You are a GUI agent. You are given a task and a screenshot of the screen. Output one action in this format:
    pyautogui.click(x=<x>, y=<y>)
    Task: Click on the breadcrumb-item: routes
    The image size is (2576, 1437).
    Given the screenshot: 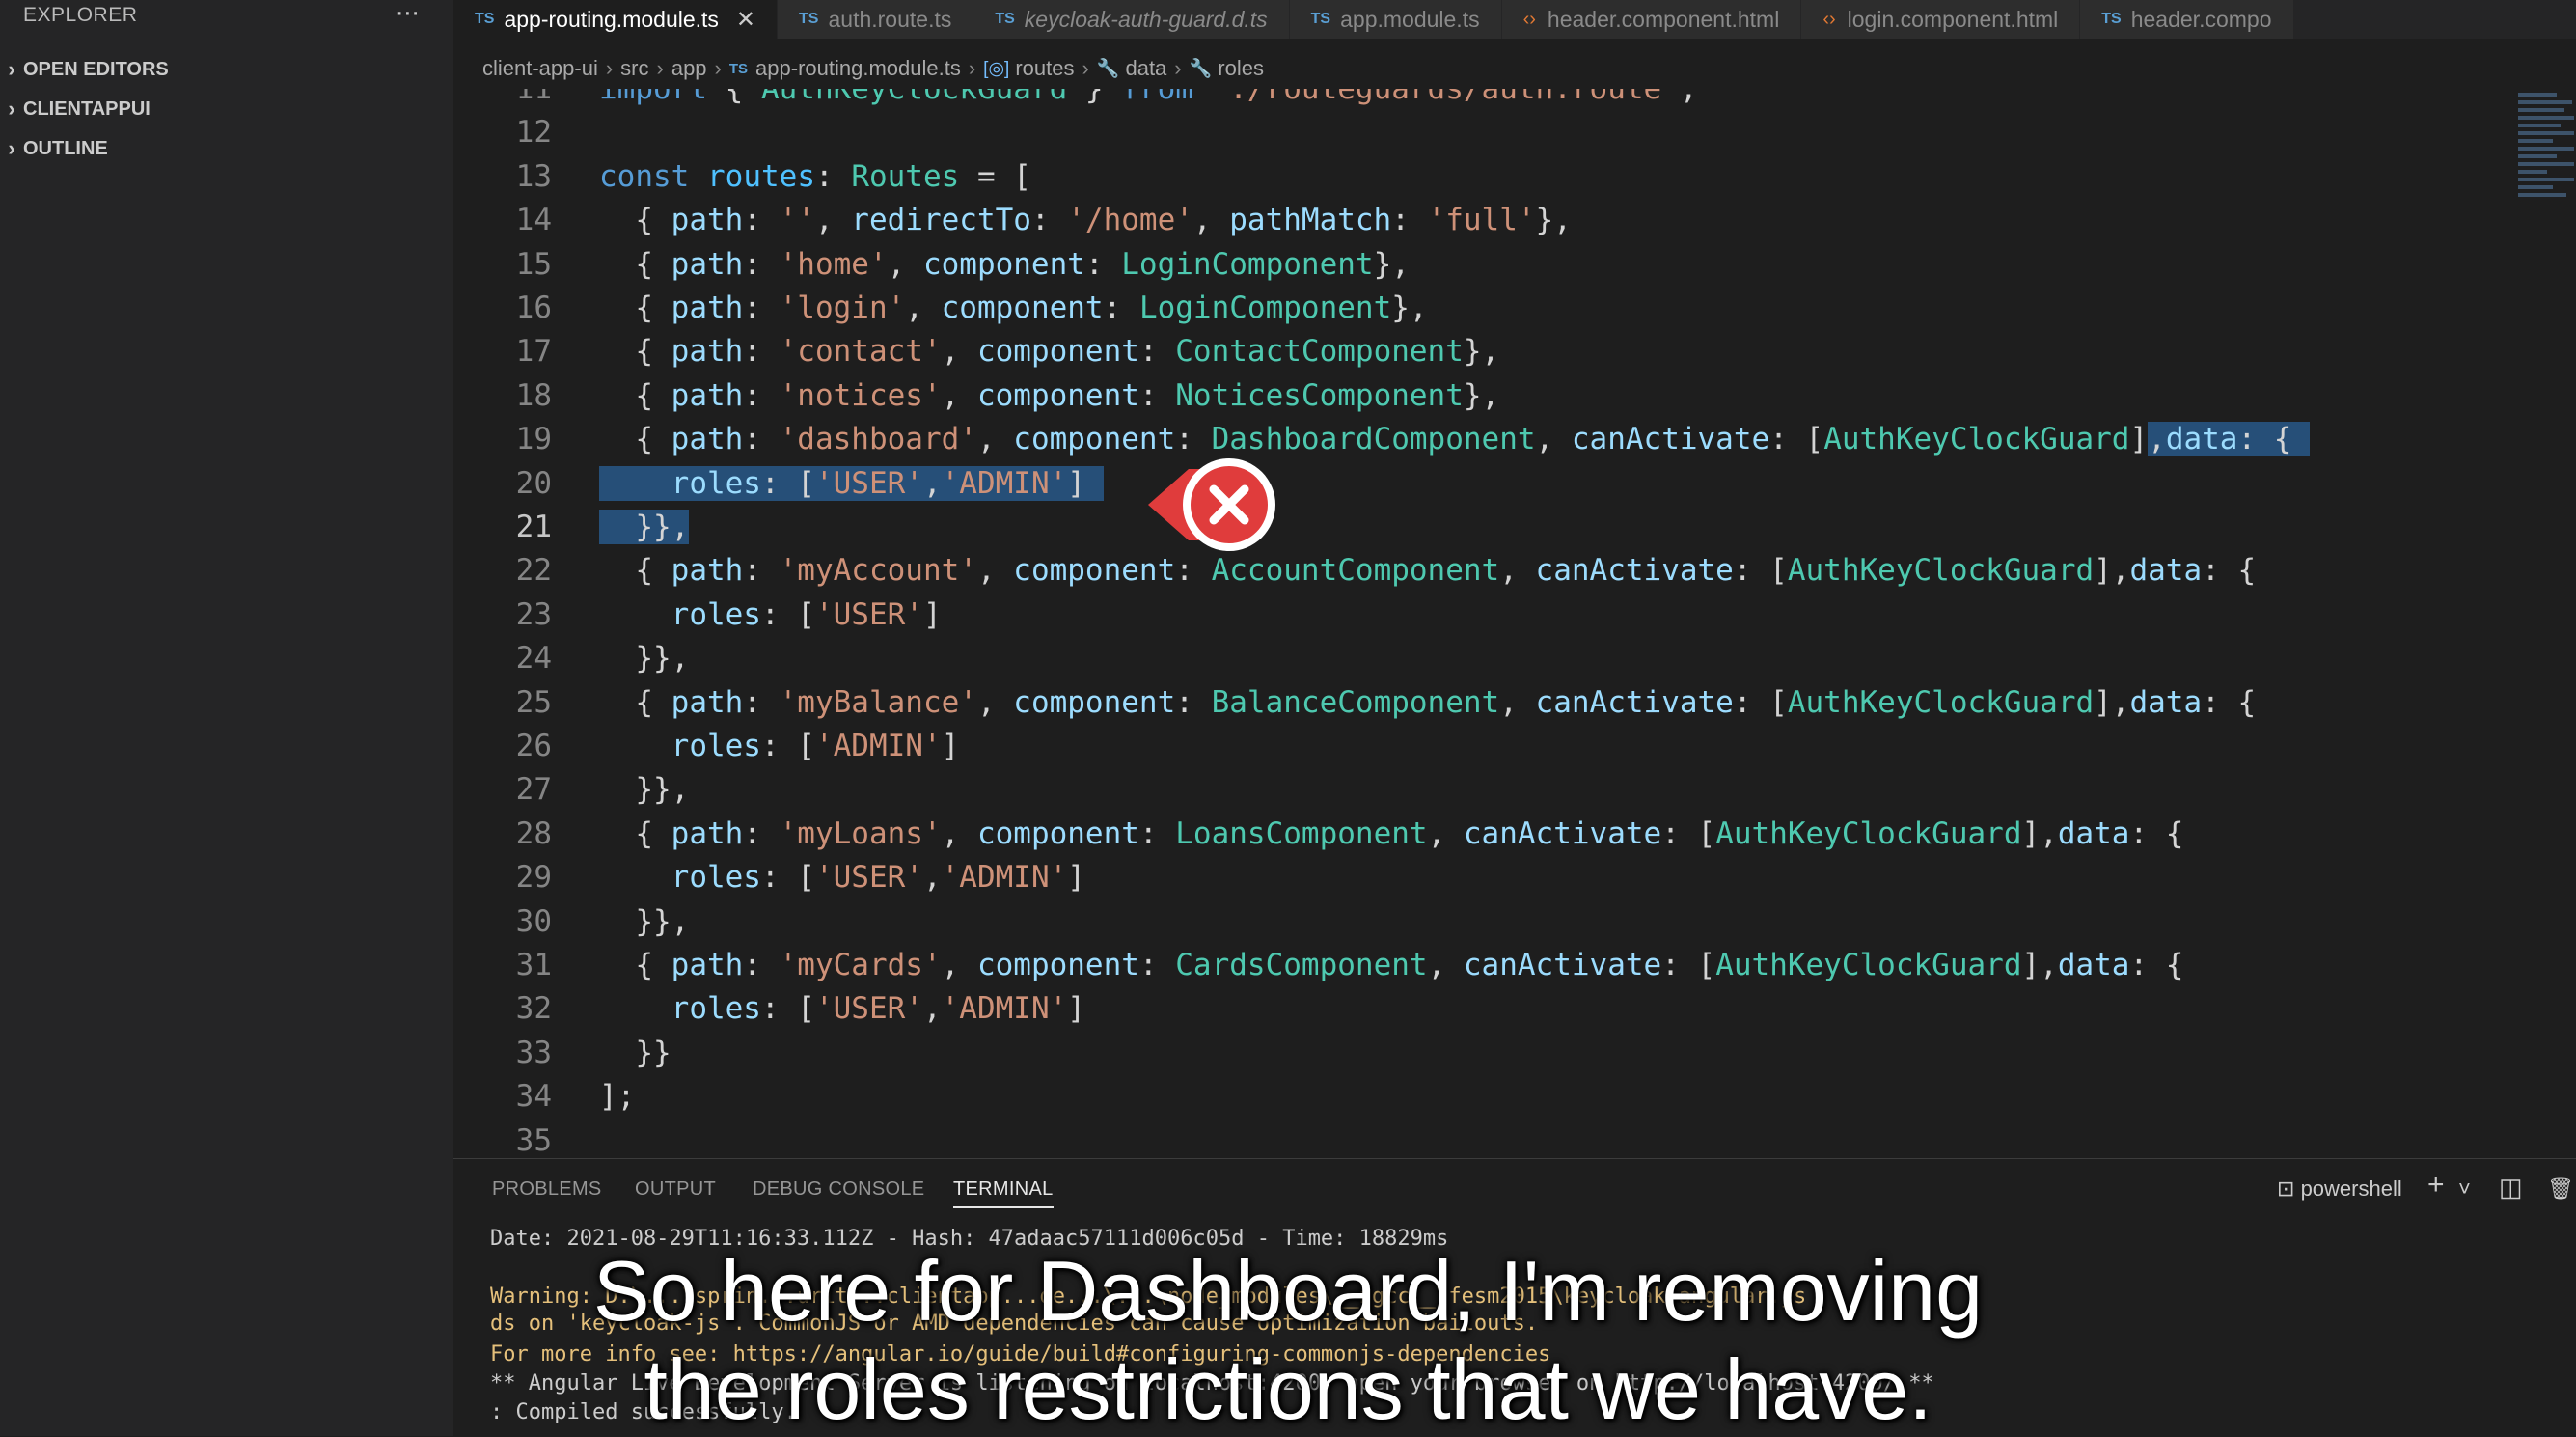 What is the action you would take?
    pyautogui.click(x=1044, y=68)
    